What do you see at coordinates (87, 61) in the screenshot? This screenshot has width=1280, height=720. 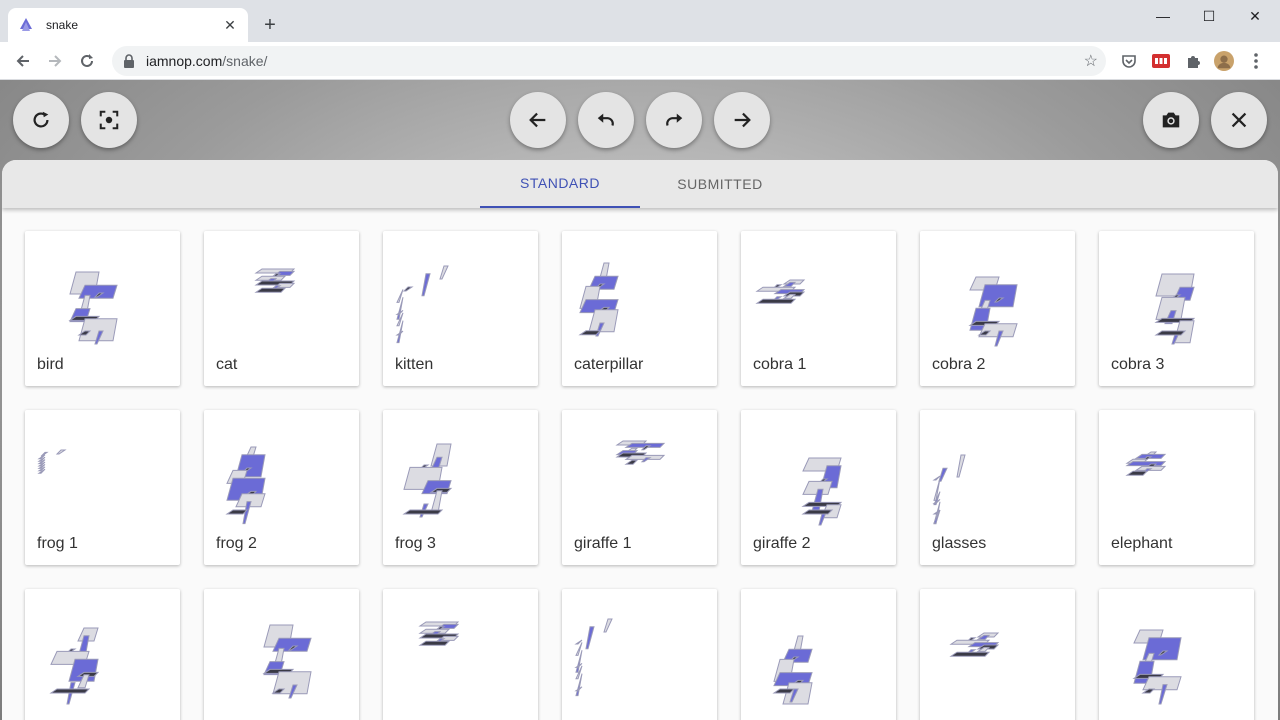 I see `reload-icon` at bounding box center [87, 61].